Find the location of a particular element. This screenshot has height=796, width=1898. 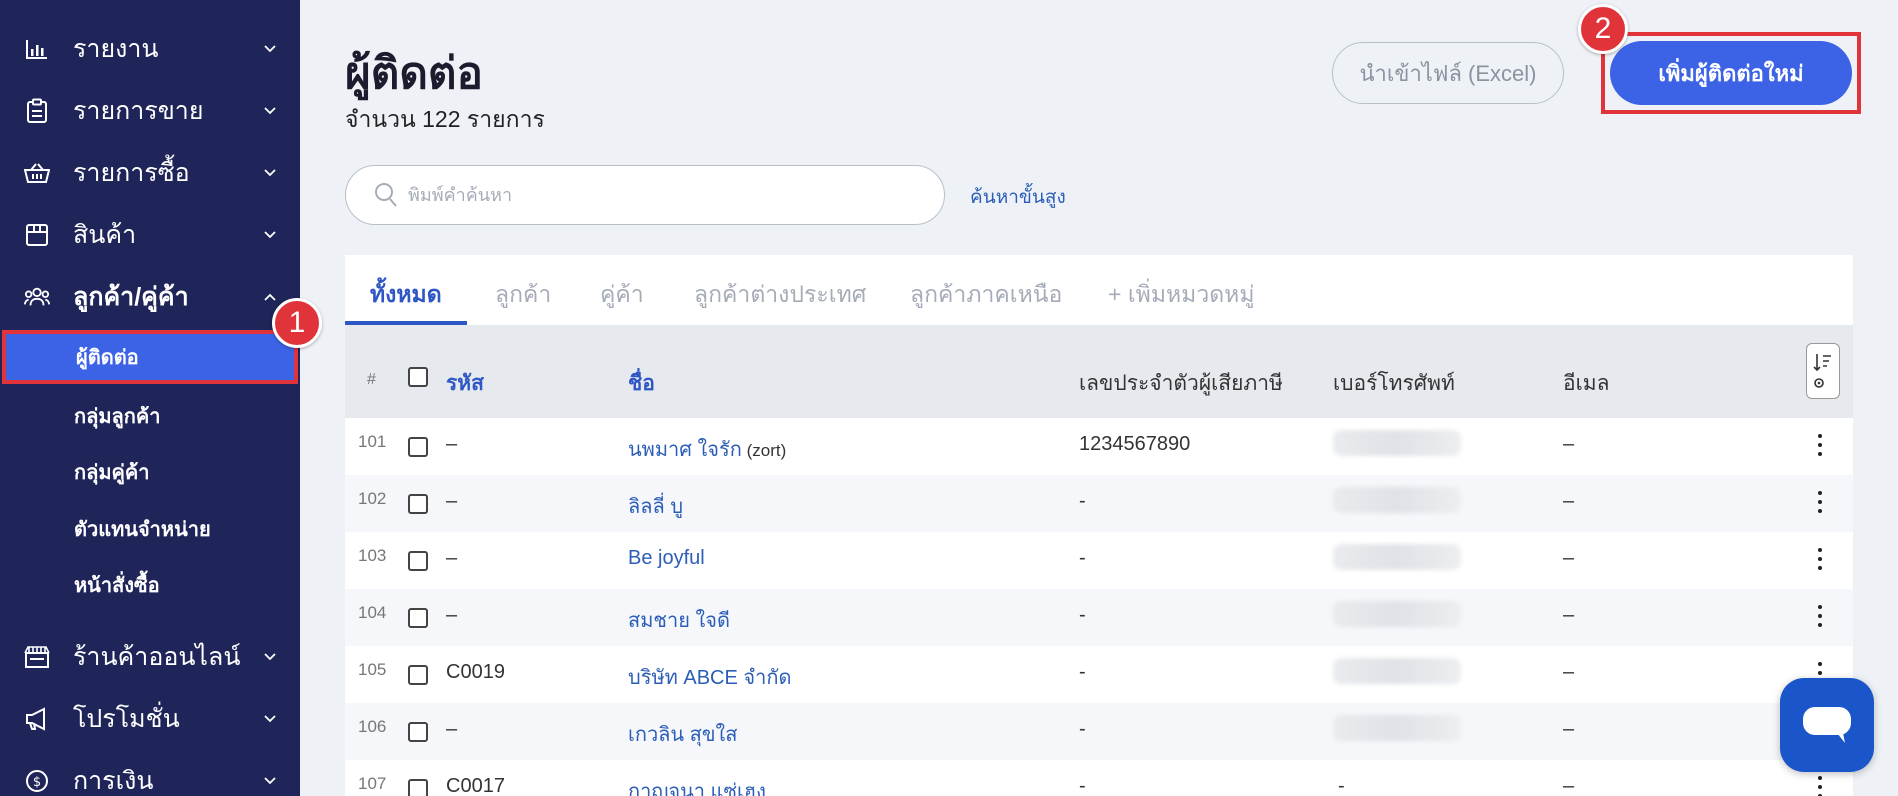

column-header-code: รหัส is located at coordinates (465, 383).